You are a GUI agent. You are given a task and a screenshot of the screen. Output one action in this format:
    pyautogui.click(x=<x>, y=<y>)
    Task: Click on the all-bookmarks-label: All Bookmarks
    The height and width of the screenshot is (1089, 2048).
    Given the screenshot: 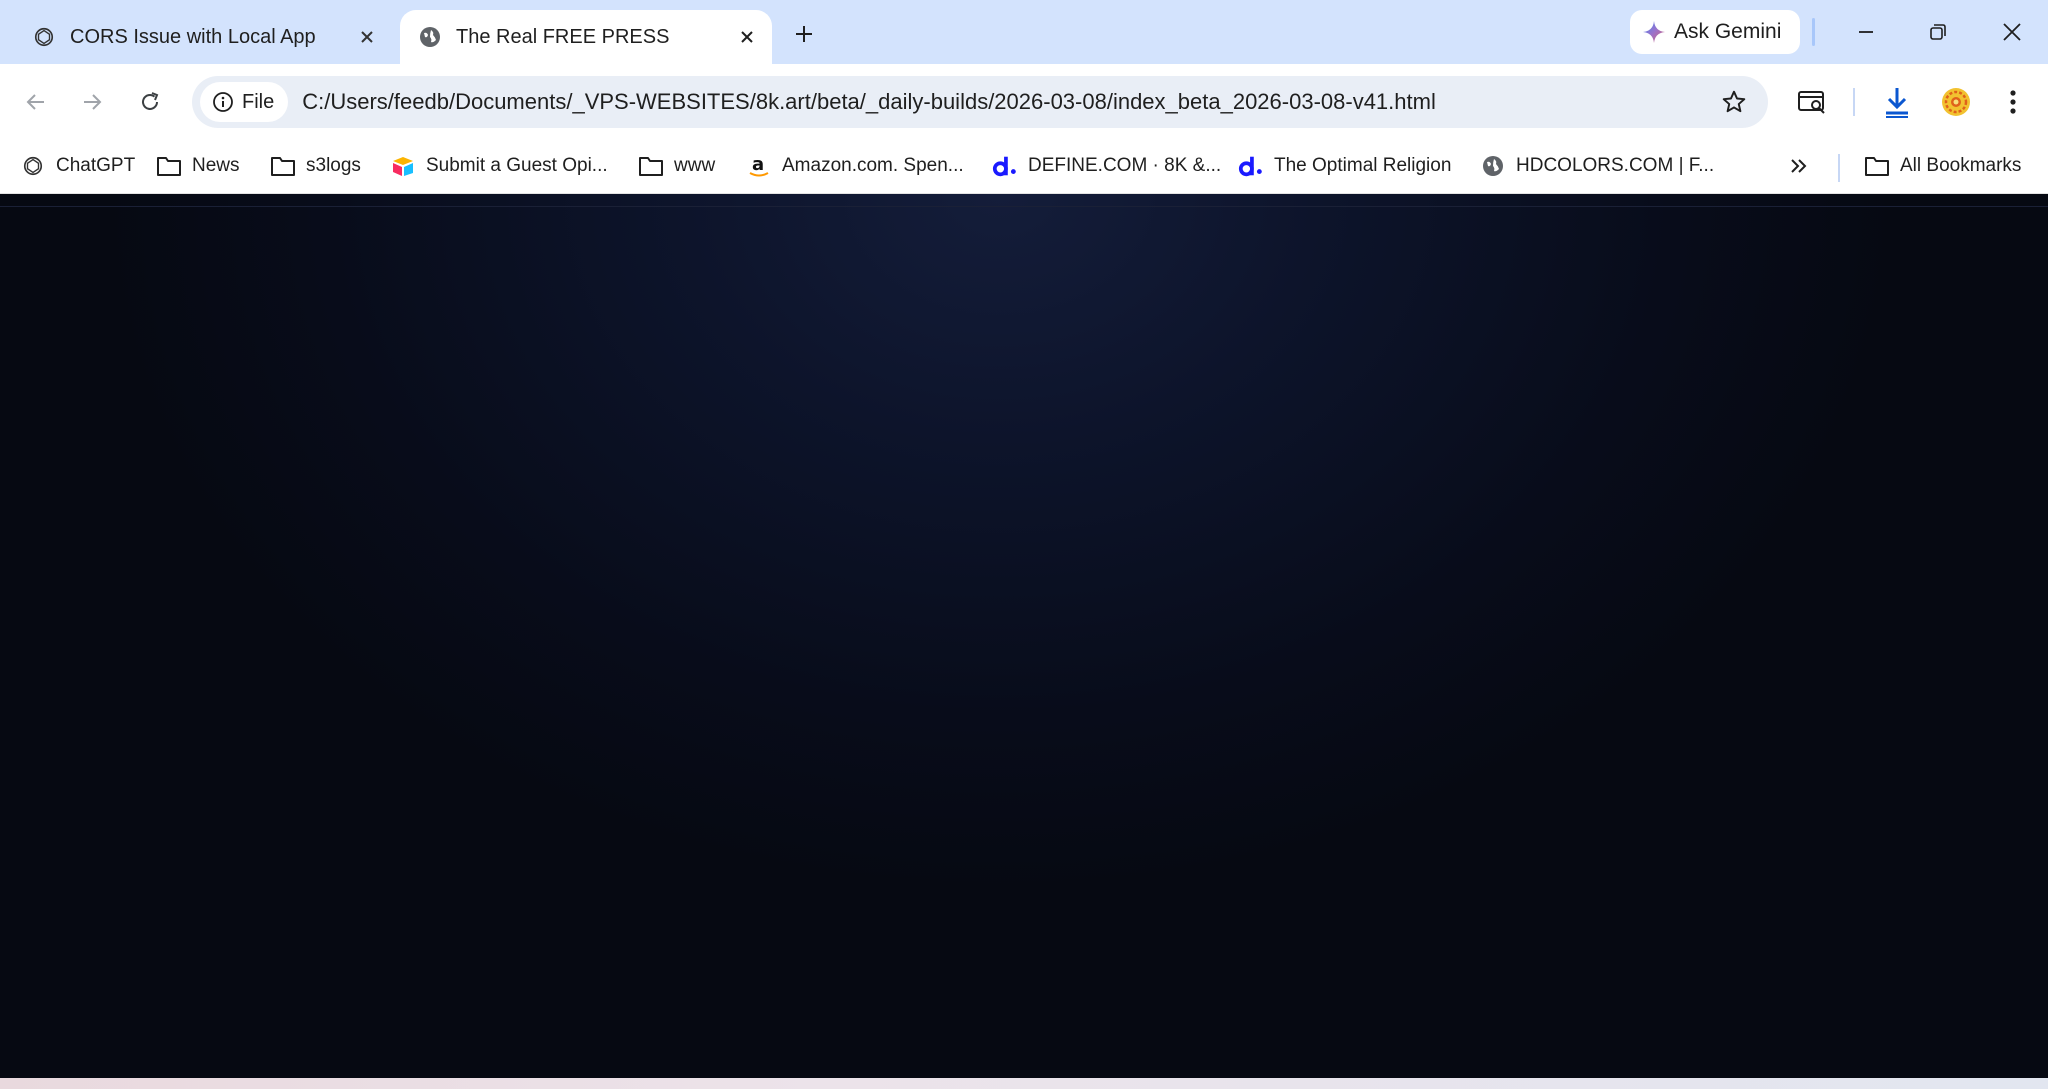 What is the action you would take?
    pyautogui.click(x=1961, y=165)
    